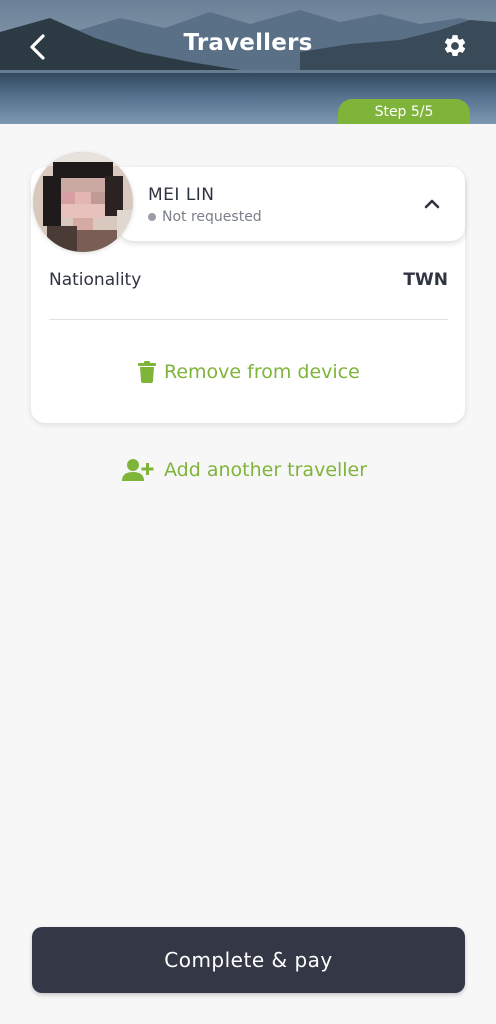  Describe the element at coordinates (404, 111) in the screenshot. I see `step-badge: Step 5/5` at that location.